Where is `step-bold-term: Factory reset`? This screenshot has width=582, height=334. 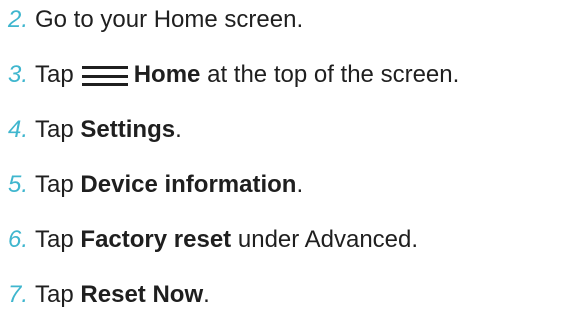
step-bold-term: Factory reset is located at coordinates (156, 239).